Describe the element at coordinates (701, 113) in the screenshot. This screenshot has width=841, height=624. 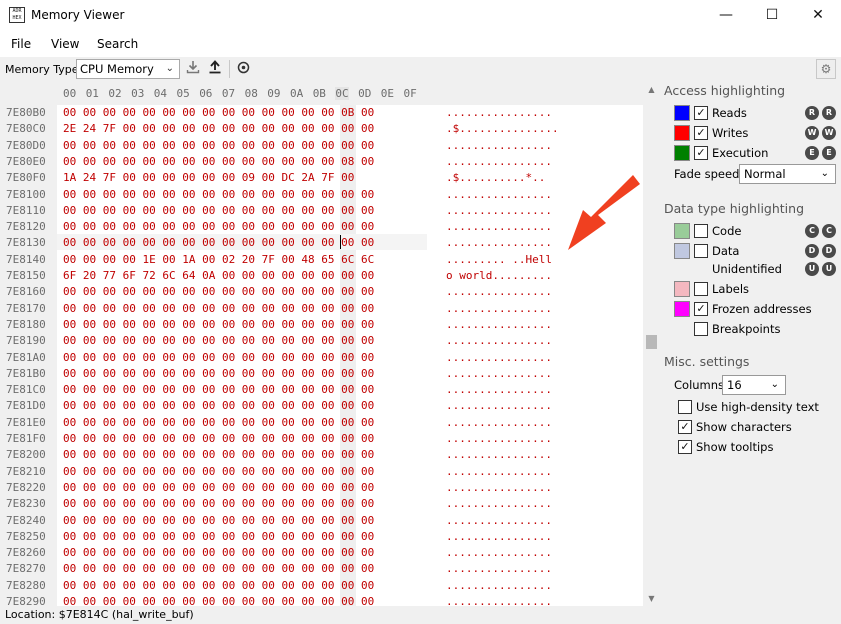
I see `reads-checkbox: ✓` at that location.